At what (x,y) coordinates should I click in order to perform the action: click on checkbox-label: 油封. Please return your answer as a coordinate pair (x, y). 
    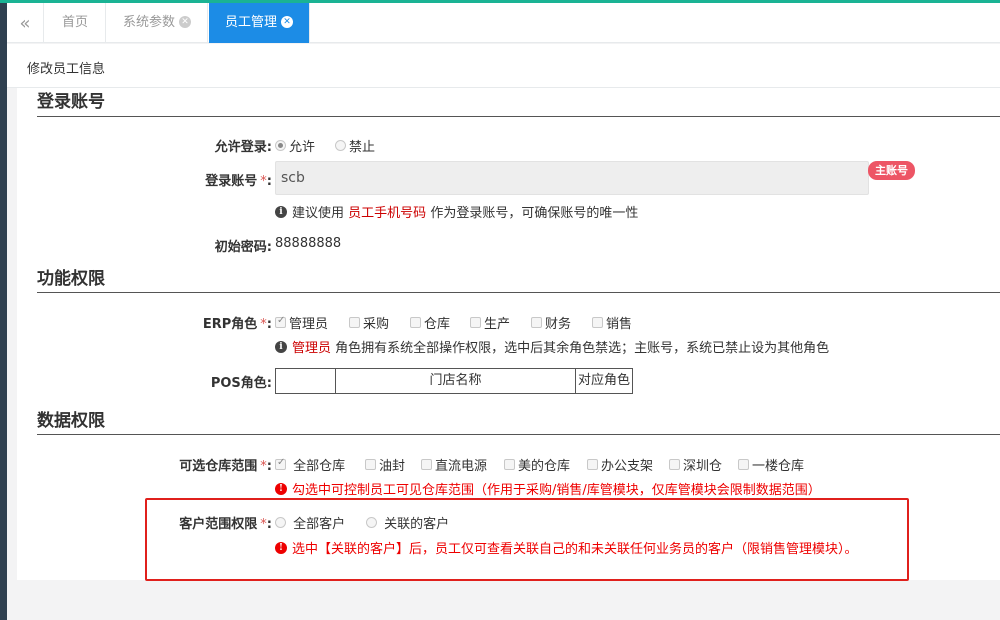
    Looking at the image, I should click on (392, 466).